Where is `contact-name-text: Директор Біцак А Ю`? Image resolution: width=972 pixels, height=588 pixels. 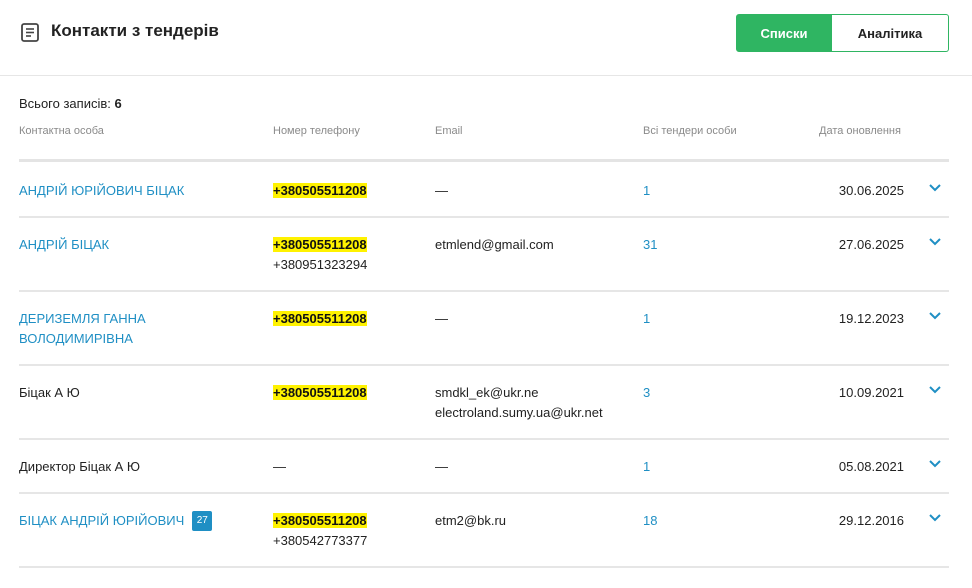 contact-name-text: Директор Біцак А Ю is located at coordinates (80, 466).